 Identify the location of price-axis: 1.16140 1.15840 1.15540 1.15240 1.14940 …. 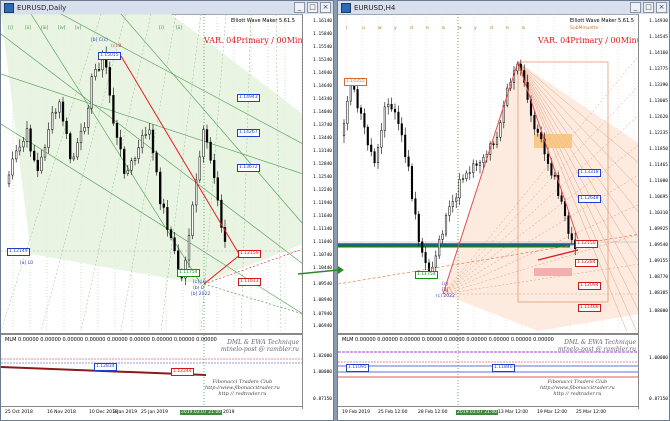
(317, 211).